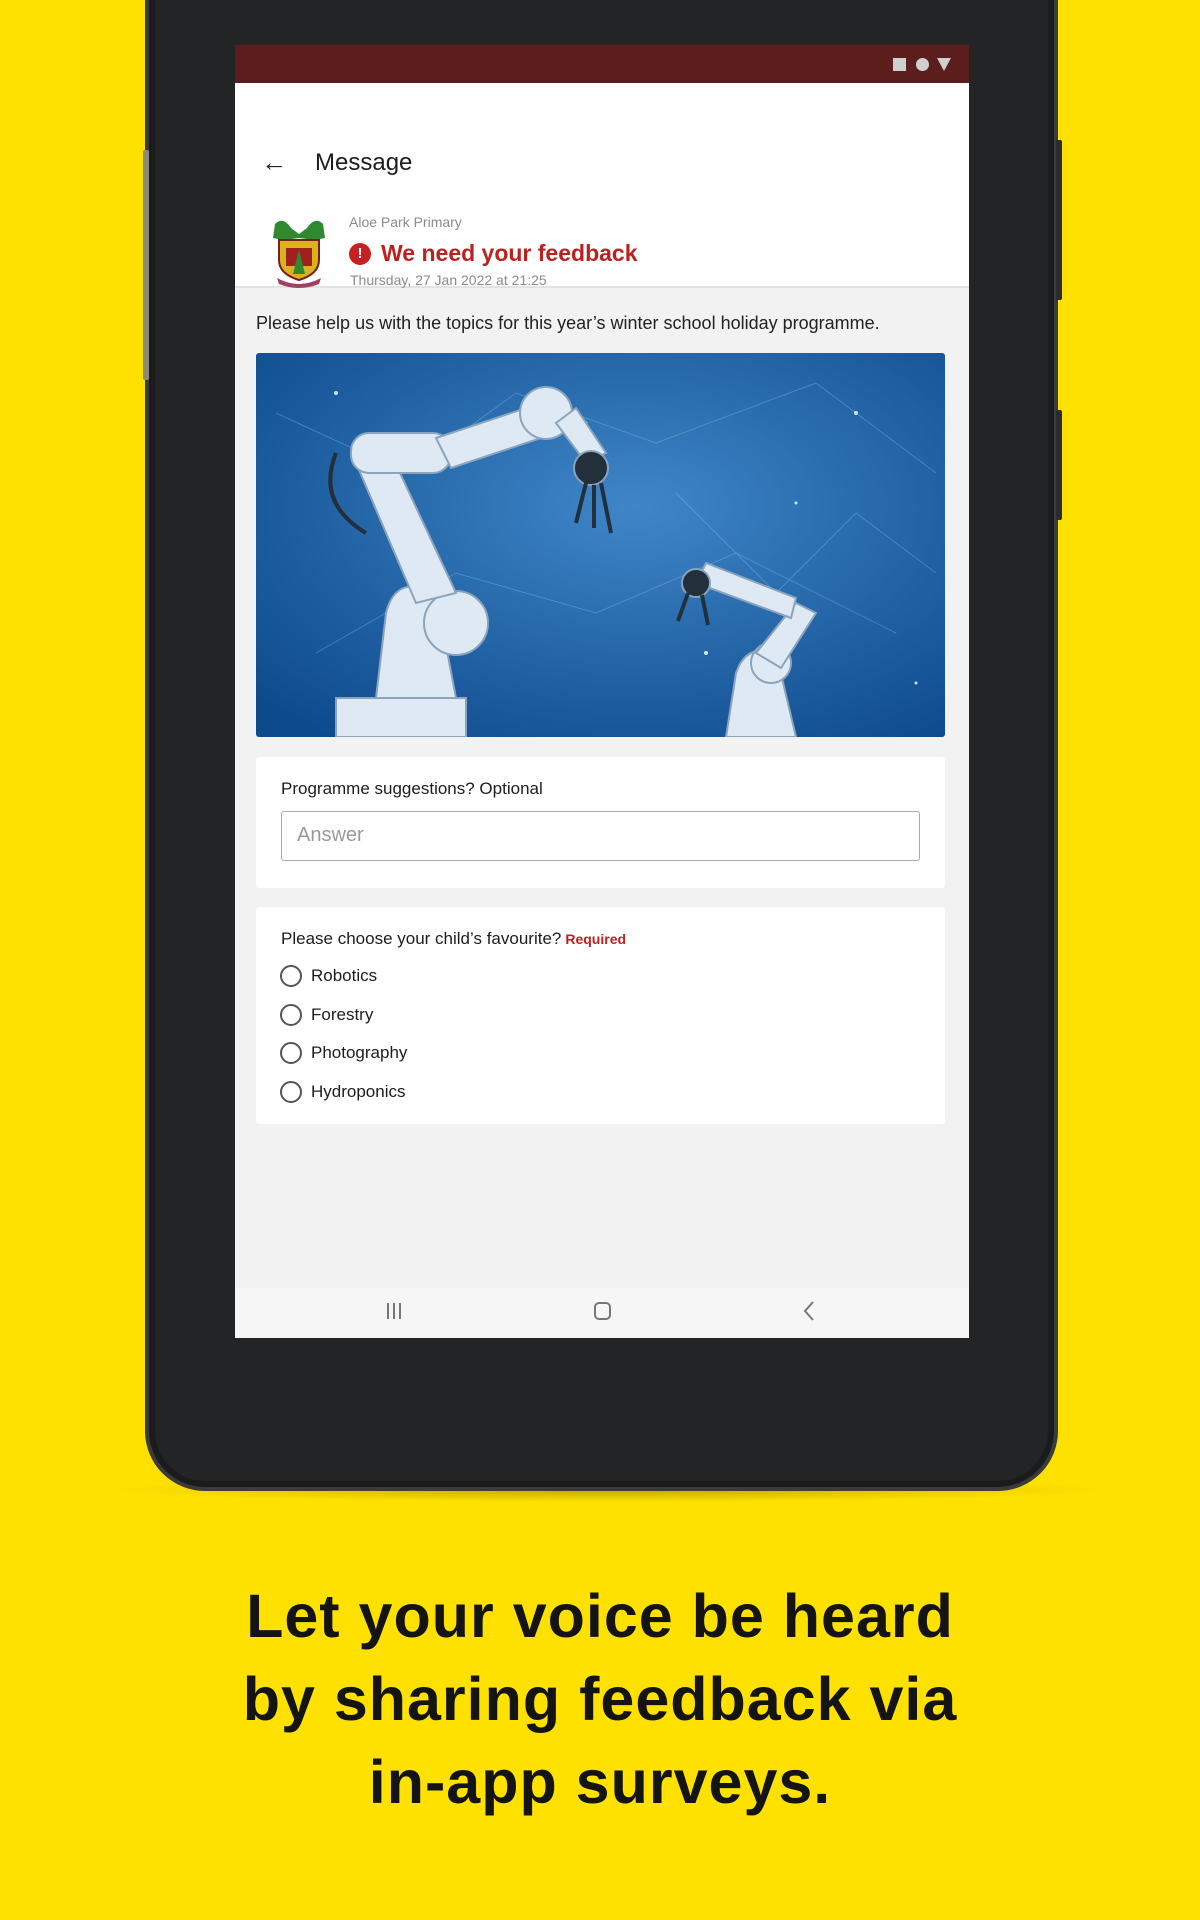 The width and height of the screenshot is (1200, 1920). Describe the element at coordinates (274, 162) in the screenshot. I see `arrow-left-icon: ←` at that location.